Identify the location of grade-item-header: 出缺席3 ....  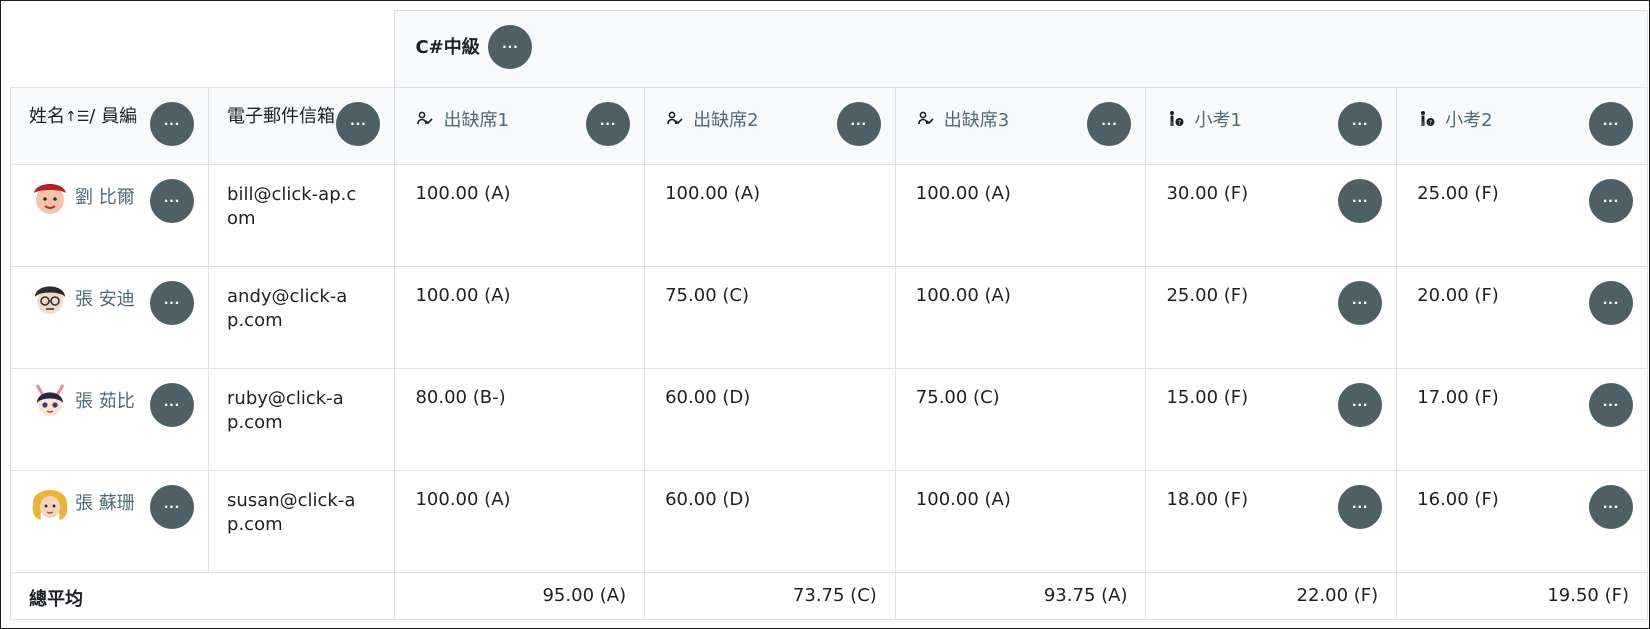
(1020, 126).